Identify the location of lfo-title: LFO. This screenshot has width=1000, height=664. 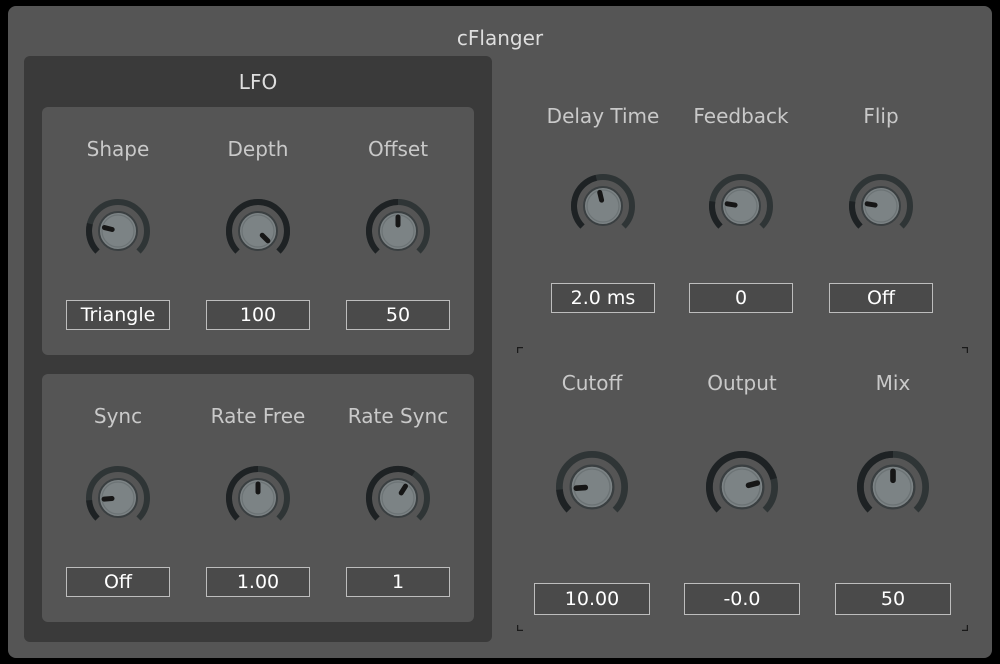
(258, 82).